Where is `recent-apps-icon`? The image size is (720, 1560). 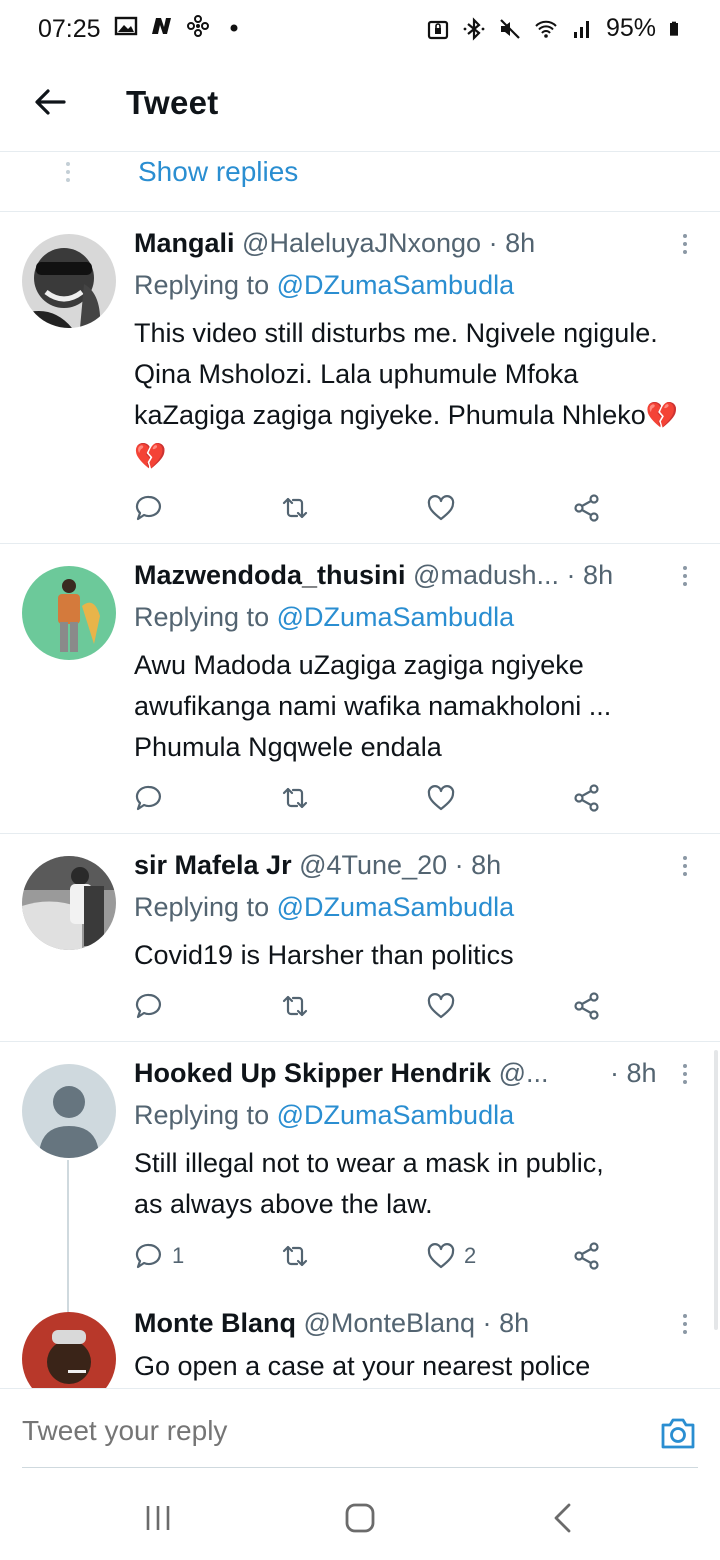 recent-apps-icon is located at coordinates (158, 1518).